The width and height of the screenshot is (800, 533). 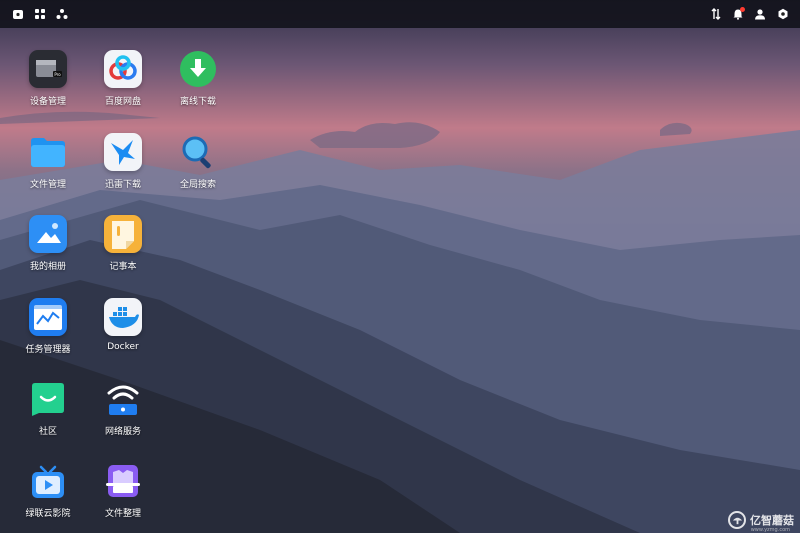 What do you see at coordinates (770, 530) in the screenshot?
I see `watermark-url: www.yzmg.com` at bounding box center [770, 530].